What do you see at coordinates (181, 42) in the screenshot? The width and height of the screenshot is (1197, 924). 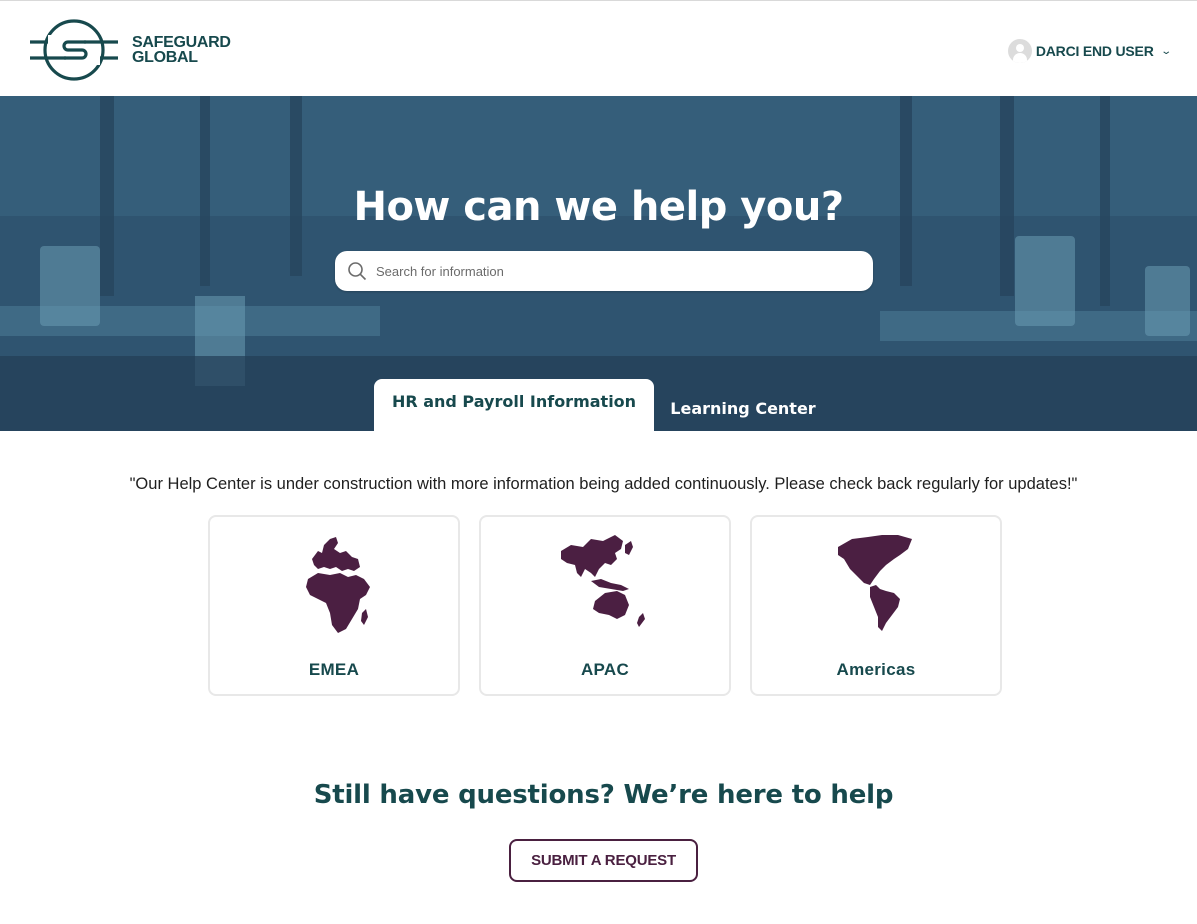 I see `logo-line-1: SAFEGUARD` at bounding box center [181, 42].